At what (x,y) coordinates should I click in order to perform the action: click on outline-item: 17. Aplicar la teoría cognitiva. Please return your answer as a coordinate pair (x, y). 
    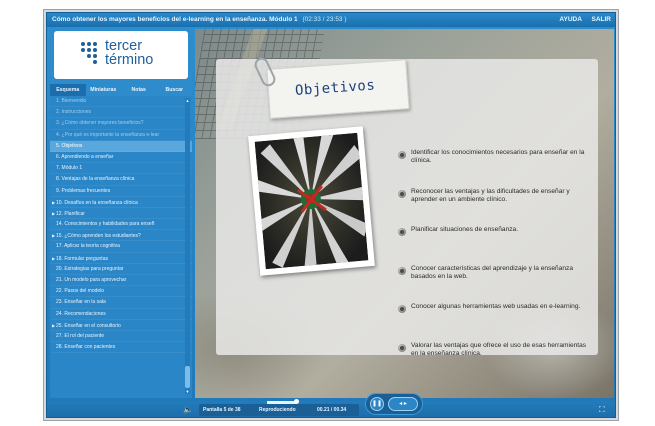
    Looking at the image, I should click on (121, 247).